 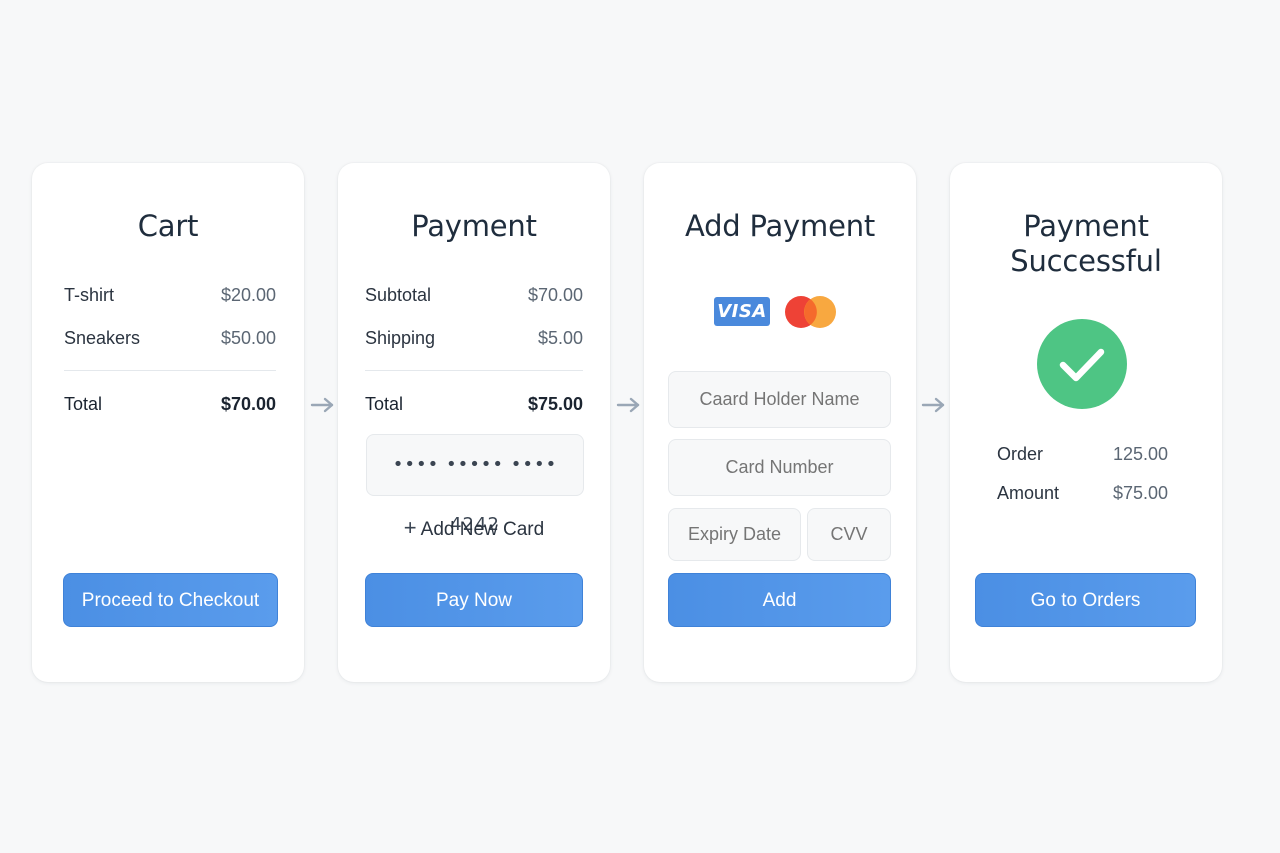 I want to click on cart-item-row: T-shirt $20.00, so click(x=170, y=295).